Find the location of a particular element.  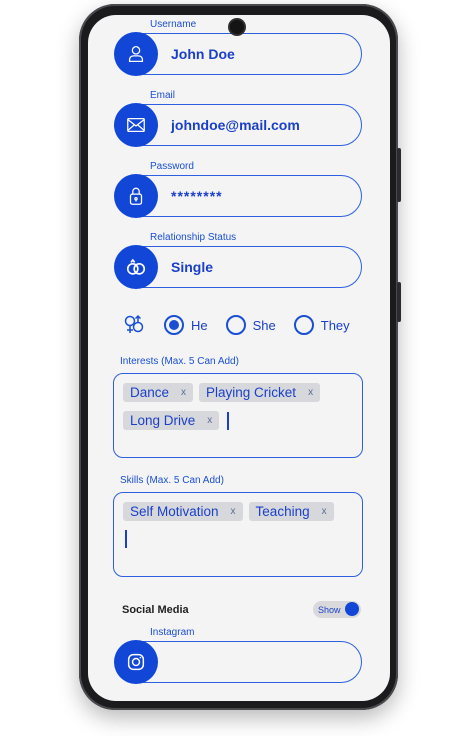

interests-label: Interests (Max. 5 Can Add) is located at coordinates (179, 361).